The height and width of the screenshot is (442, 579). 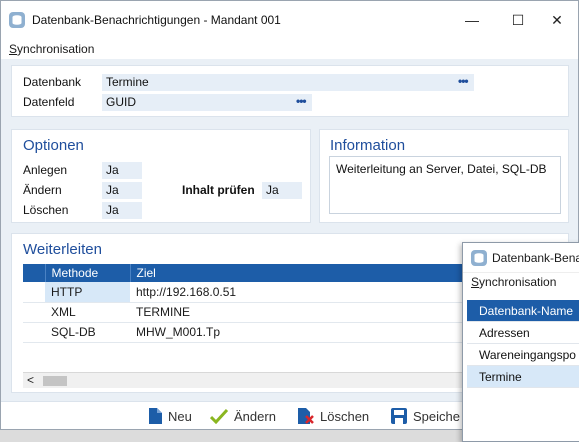 I want to click on information-textarea: Weiterleitung an Server, Datei, SQL-DB, so click(x=445, y=185).